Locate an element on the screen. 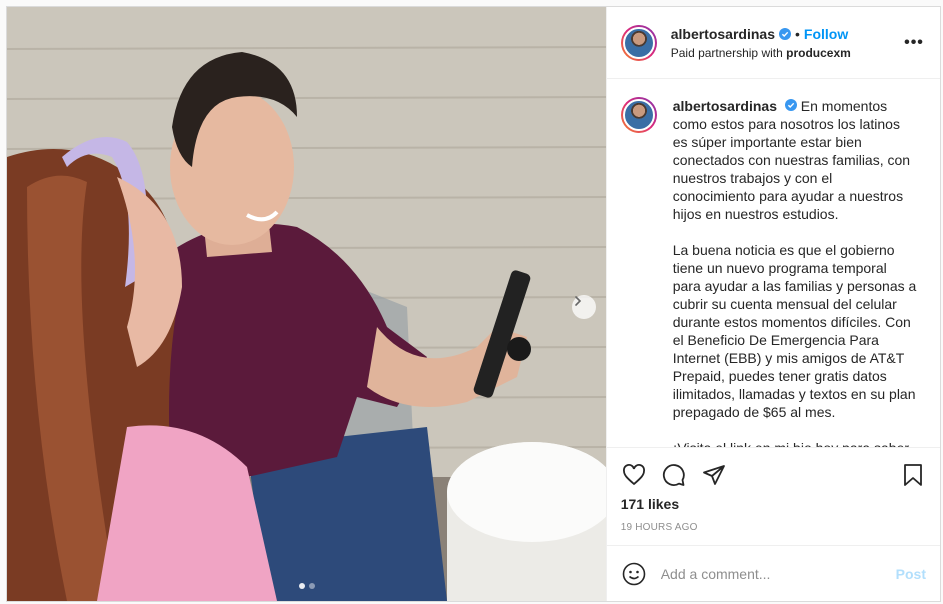  emoji-icon is located at coordinates (634, 573).